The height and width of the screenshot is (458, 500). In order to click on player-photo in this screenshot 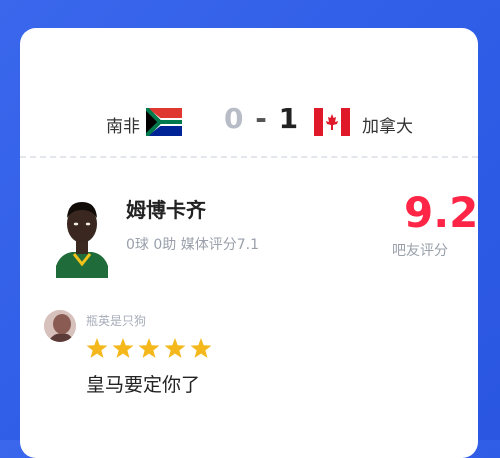, I will do `click(82, 233)`.